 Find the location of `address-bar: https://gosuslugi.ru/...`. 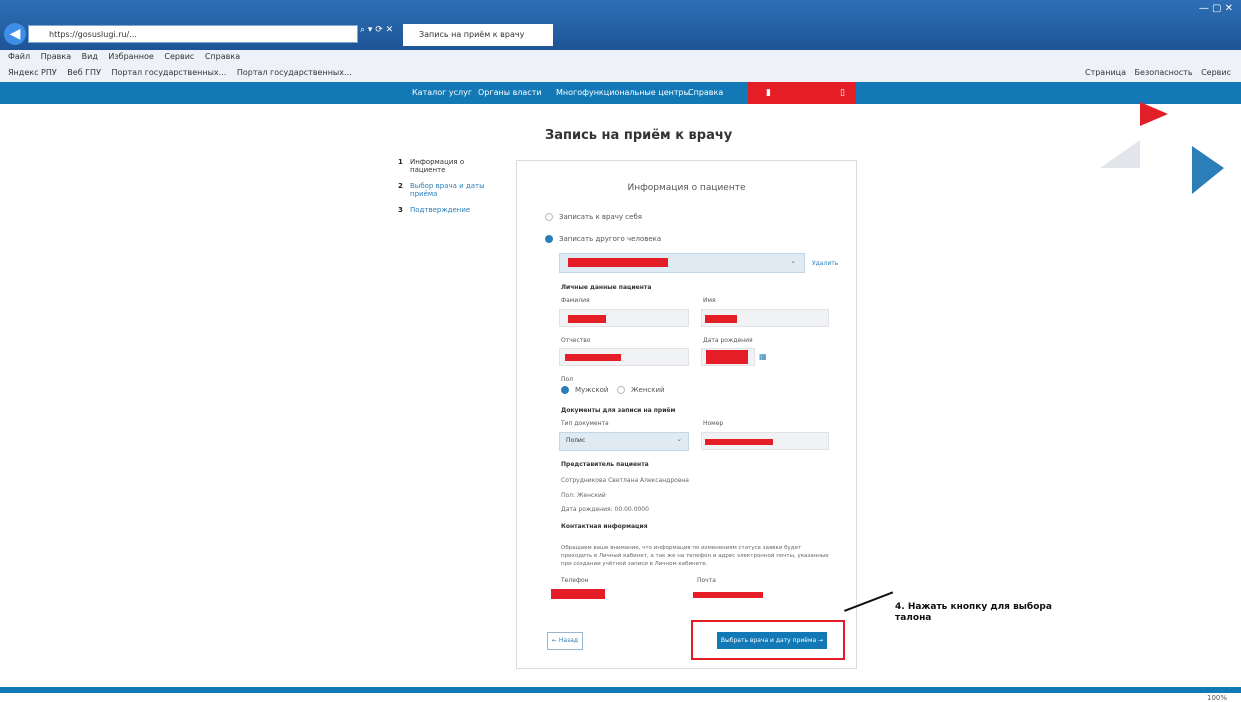

address-bar: https://gosuslugi.ru/... is located at coordinates (193, 34).